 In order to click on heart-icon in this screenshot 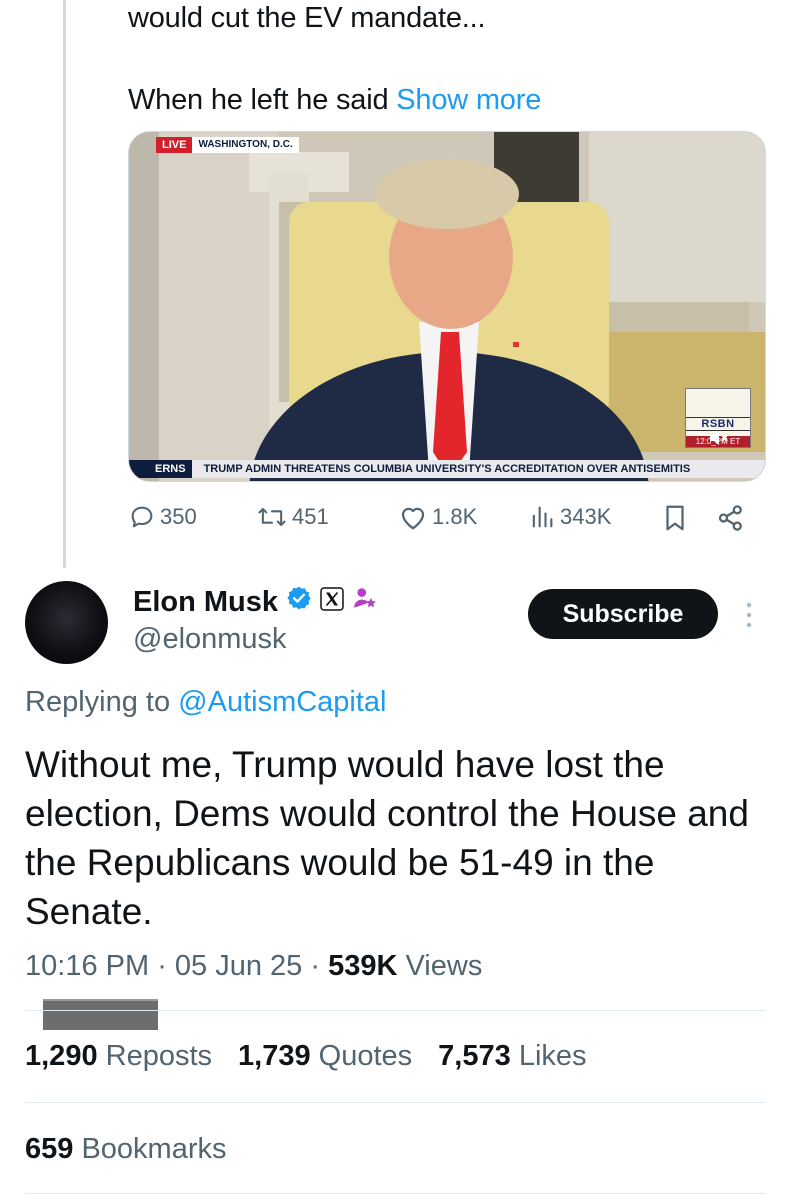, I will do `click(413, 517)`.